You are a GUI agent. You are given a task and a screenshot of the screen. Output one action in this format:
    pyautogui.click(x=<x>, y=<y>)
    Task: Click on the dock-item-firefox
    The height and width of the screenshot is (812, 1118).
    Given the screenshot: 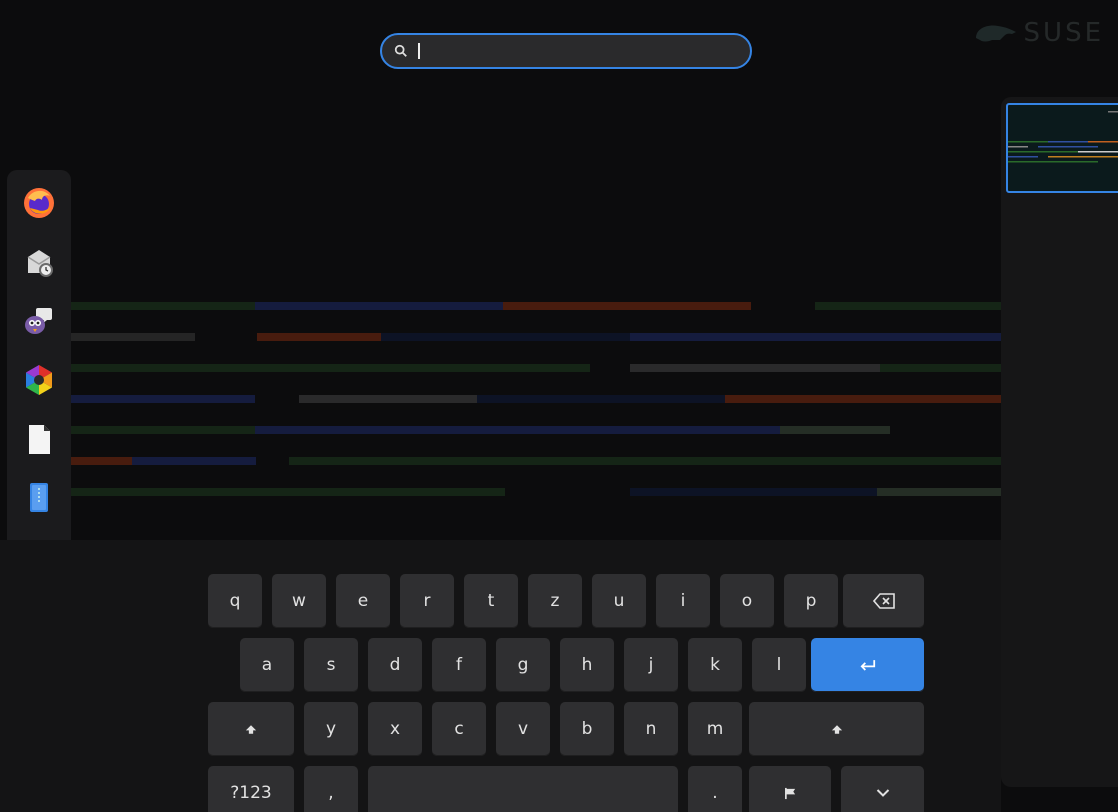 What is the action you would take?
    pyautogui.click(x=39, y=203)
    